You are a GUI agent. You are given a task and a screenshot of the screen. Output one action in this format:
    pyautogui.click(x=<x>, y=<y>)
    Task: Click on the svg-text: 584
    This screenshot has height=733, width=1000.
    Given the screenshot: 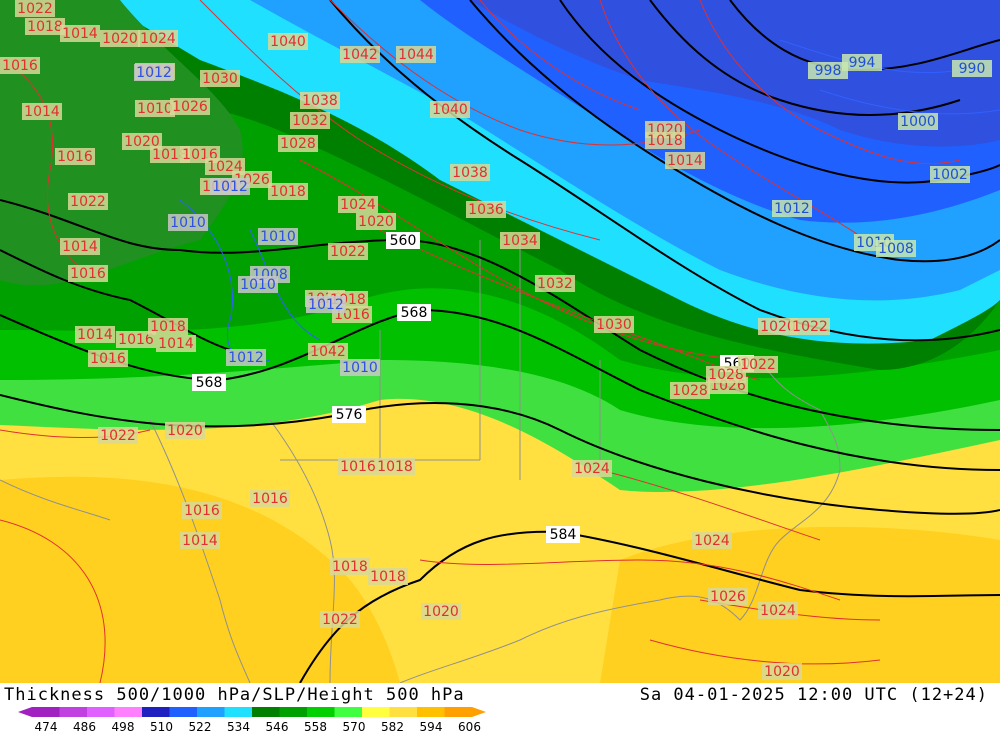 What is the action you would take?
    pyautogui.click(x=563, y=535)
    